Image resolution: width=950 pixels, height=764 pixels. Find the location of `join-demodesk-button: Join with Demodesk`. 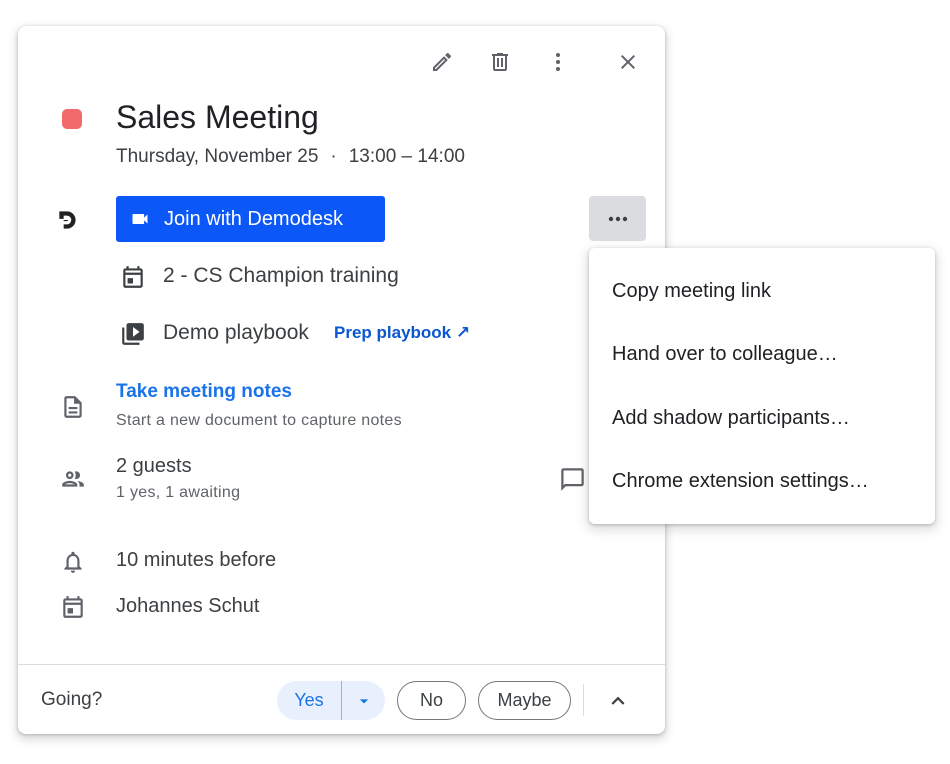

join-demodesk-button: Join with Demodesk is located at coordinates (250, 219).